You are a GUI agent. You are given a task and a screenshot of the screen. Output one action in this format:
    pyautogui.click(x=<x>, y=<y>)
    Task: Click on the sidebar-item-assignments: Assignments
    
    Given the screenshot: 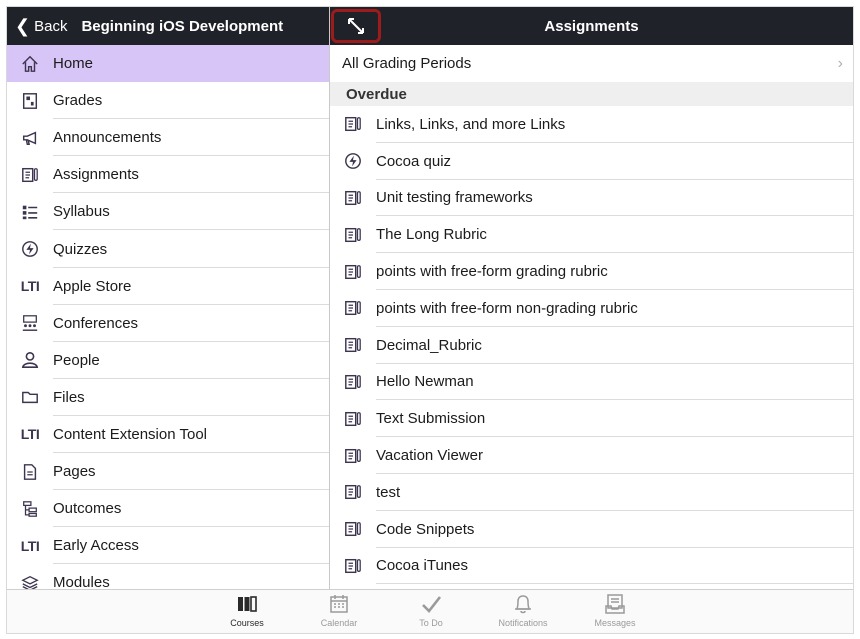 What is the action you would take?
    pyautogui.click(x=168, y=175)
    